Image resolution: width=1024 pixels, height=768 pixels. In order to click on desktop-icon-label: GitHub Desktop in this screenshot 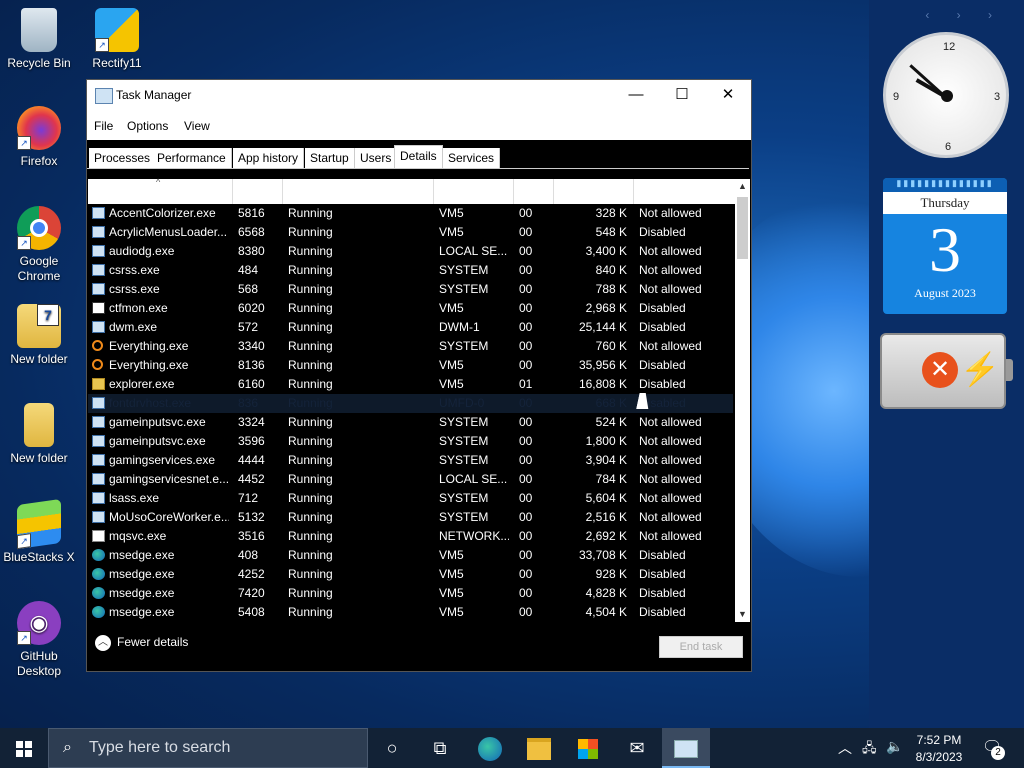, I will do `click(39, 663)`.